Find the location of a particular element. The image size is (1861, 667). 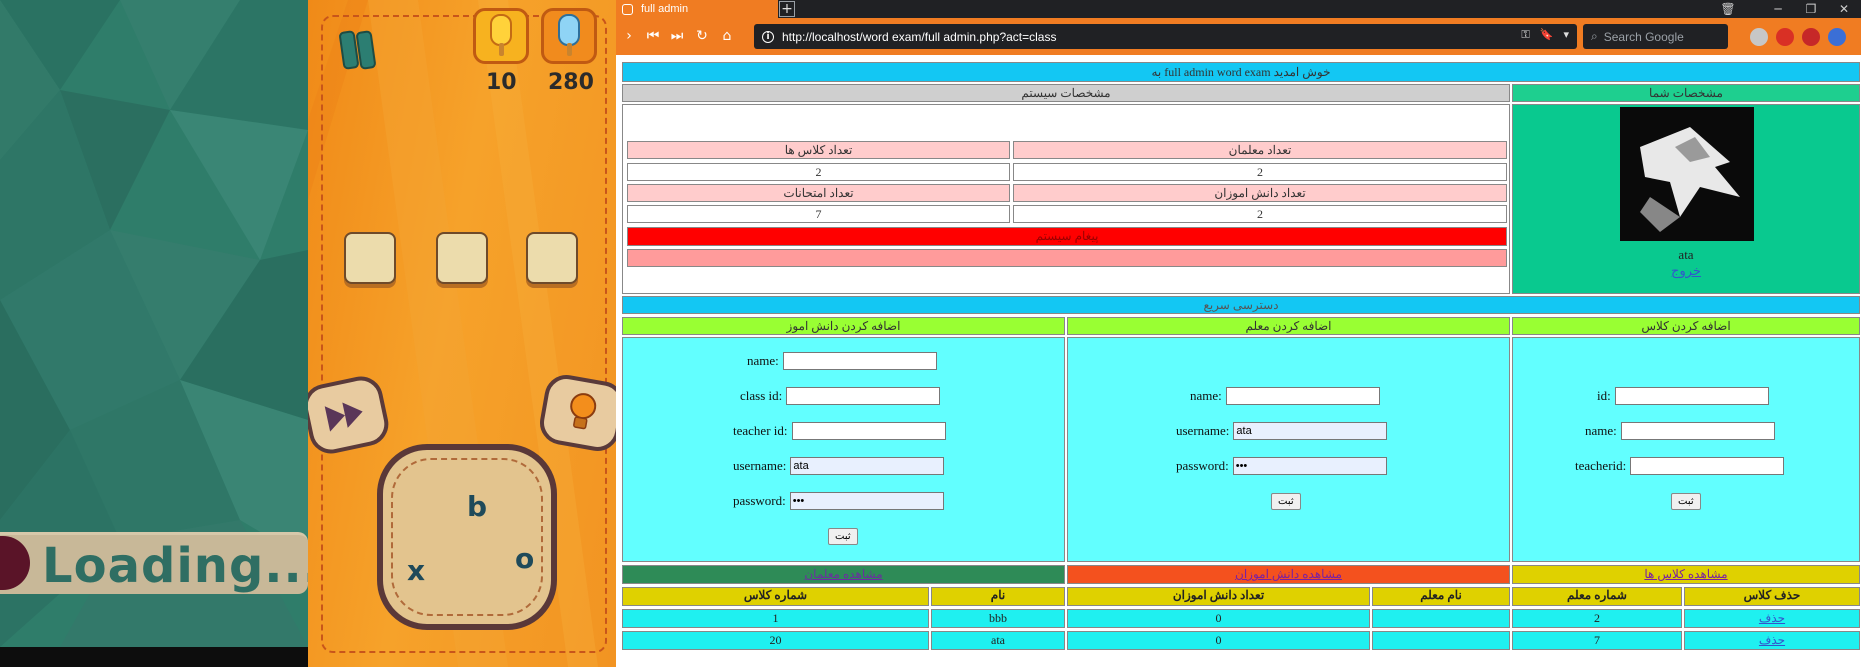

teachers-count-value: 2 is located at coordinates (1260, 172).